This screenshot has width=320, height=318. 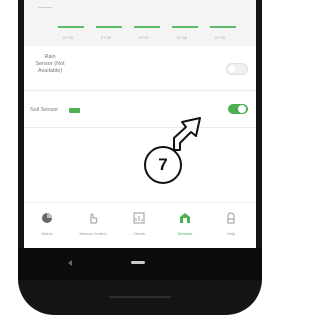 What do you see at coordinates (185, 218) in the screenshot?
I see `sensor-icon` at bounding box center [185, 218].